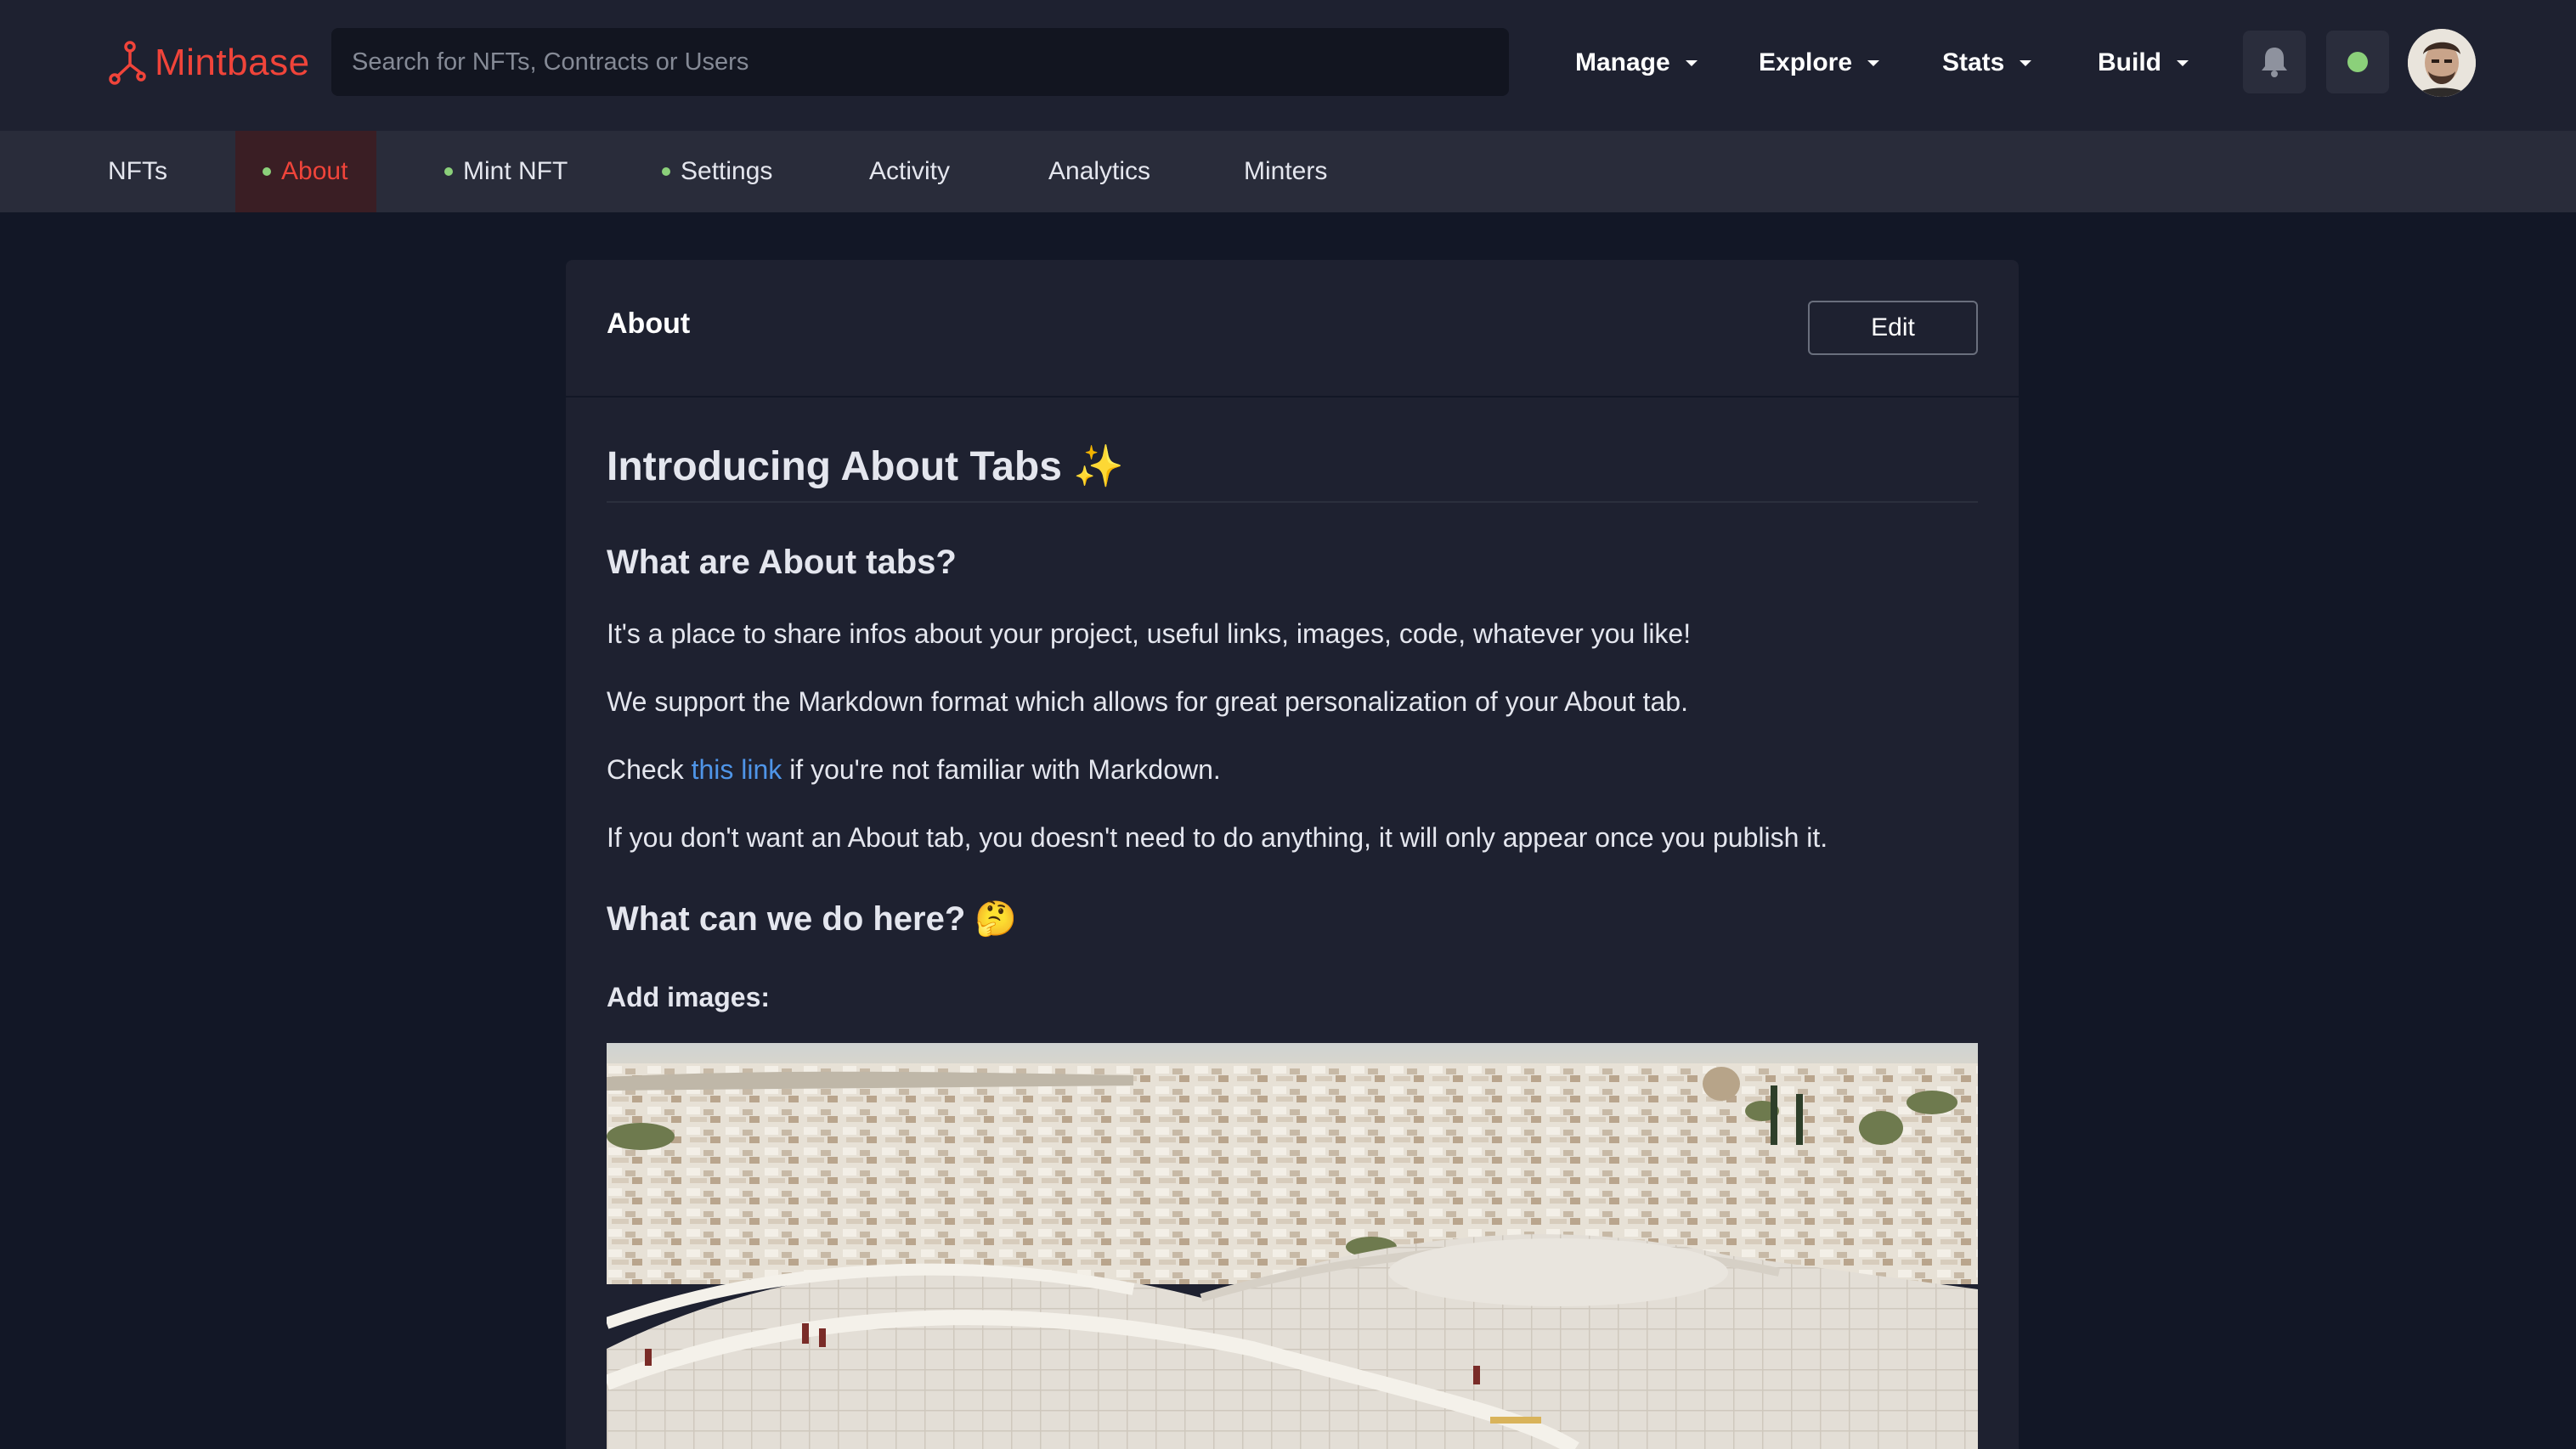 This screenshot has height=1449, width=2576. I want to click on logo-text: Mintbase, so click(232, 62).